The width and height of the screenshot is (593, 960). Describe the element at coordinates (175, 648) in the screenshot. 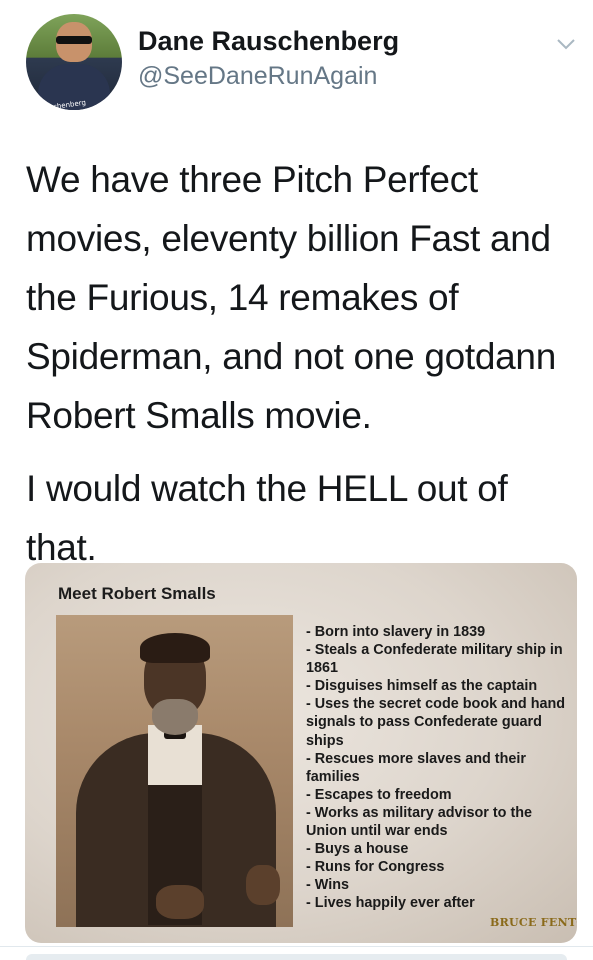

I see `portrait-hair` at that location.